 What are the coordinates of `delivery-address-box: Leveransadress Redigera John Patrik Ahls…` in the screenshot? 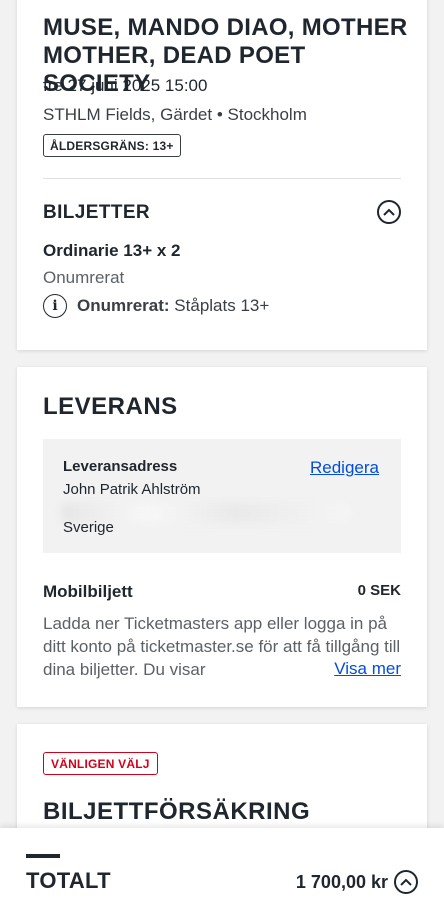 It's located at (222, 496).